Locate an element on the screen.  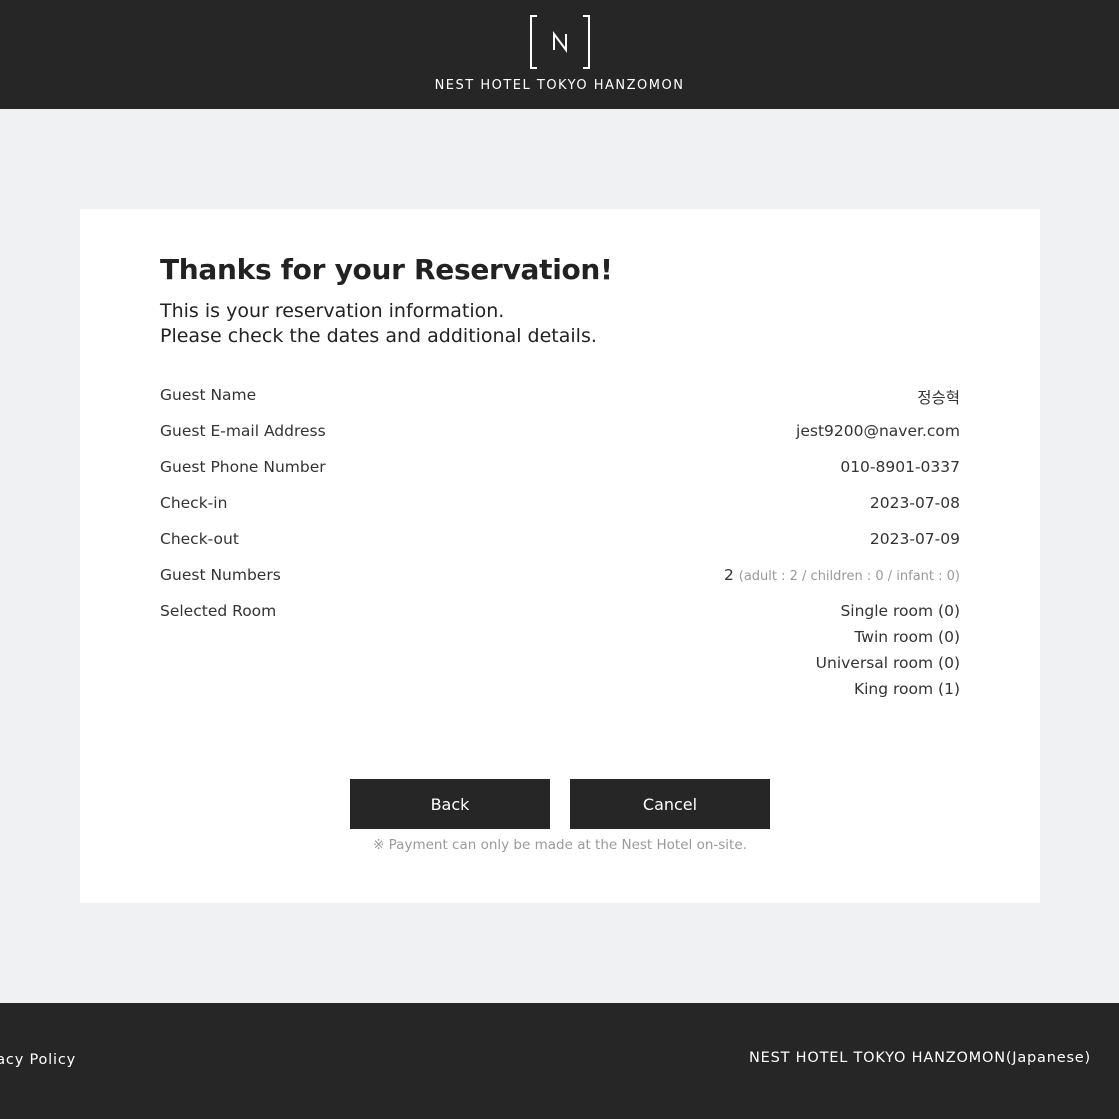
nest-logo-icon is located at coordinates (560, 42).